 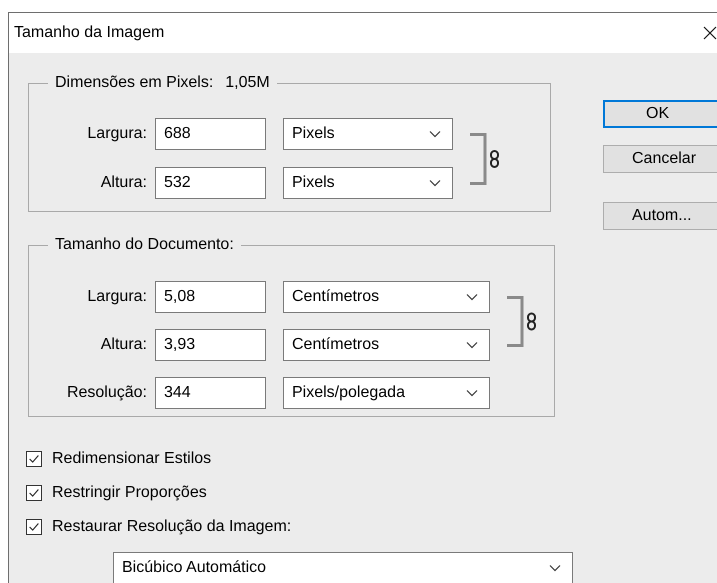 What do you see at coordinates (210, 345) in the screenshot?
I see `number-field: 3,93` at bounding box center [210, 345].